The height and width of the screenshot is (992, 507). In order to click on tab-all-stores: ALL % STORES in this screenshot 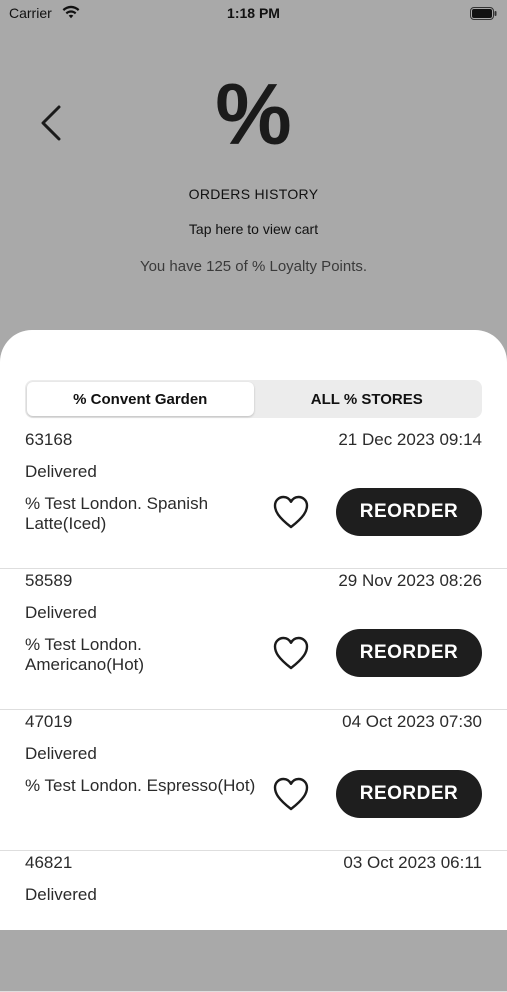, I will do `click(367, 399)`.